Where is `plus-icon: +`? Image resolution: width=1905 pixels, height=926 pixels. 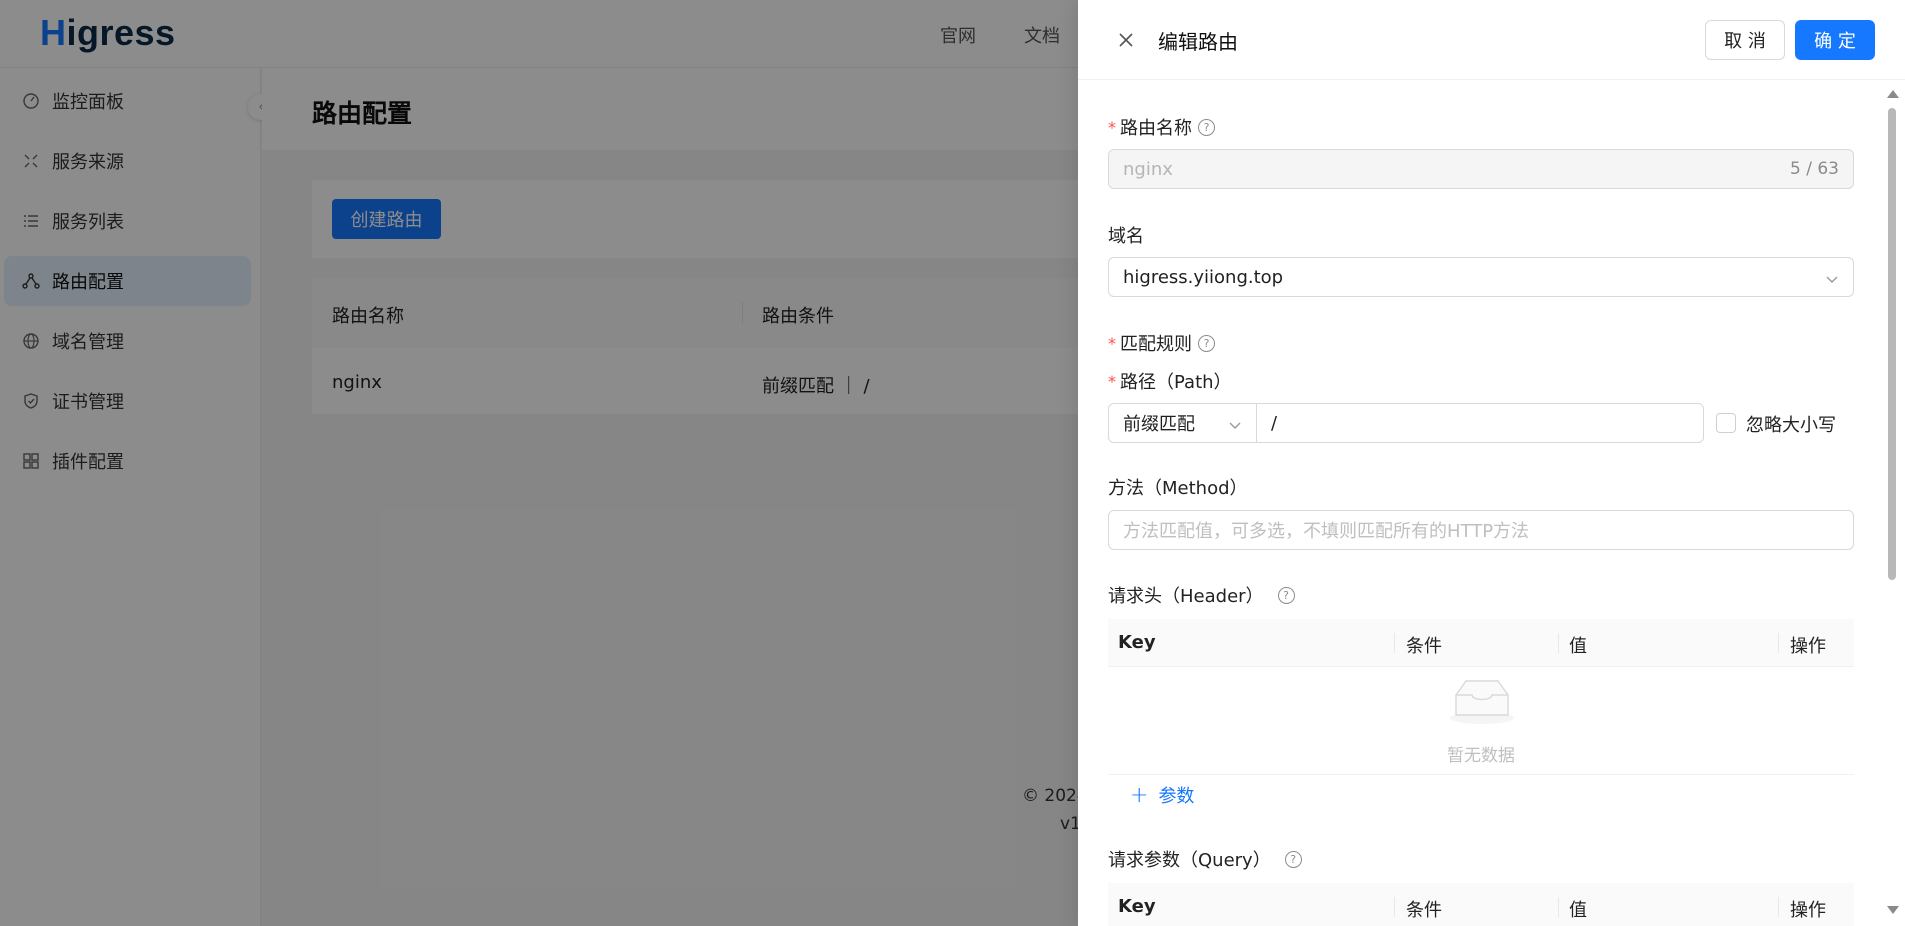
plus-icon: + is located at coordinates (1139, 795).